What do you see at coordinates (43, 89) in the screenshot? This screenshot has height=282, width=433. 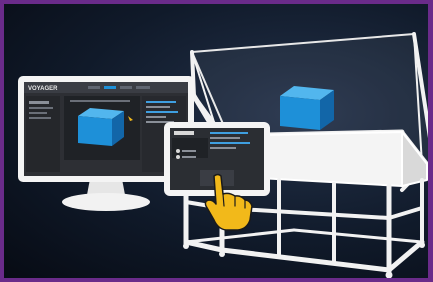 I see `app-brand: VOYAGER` at bounding box center [43, 89].